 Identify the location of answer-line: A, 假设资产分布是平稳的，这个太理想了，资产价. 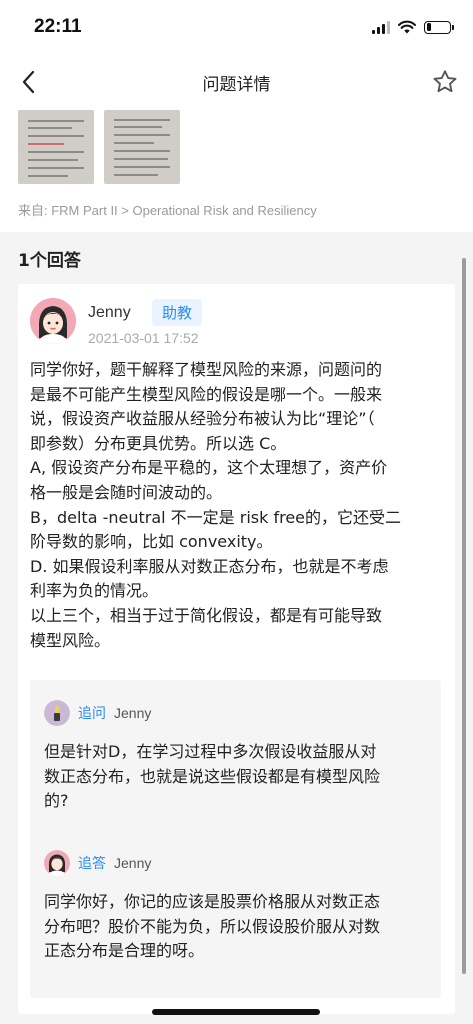
(209, 468).